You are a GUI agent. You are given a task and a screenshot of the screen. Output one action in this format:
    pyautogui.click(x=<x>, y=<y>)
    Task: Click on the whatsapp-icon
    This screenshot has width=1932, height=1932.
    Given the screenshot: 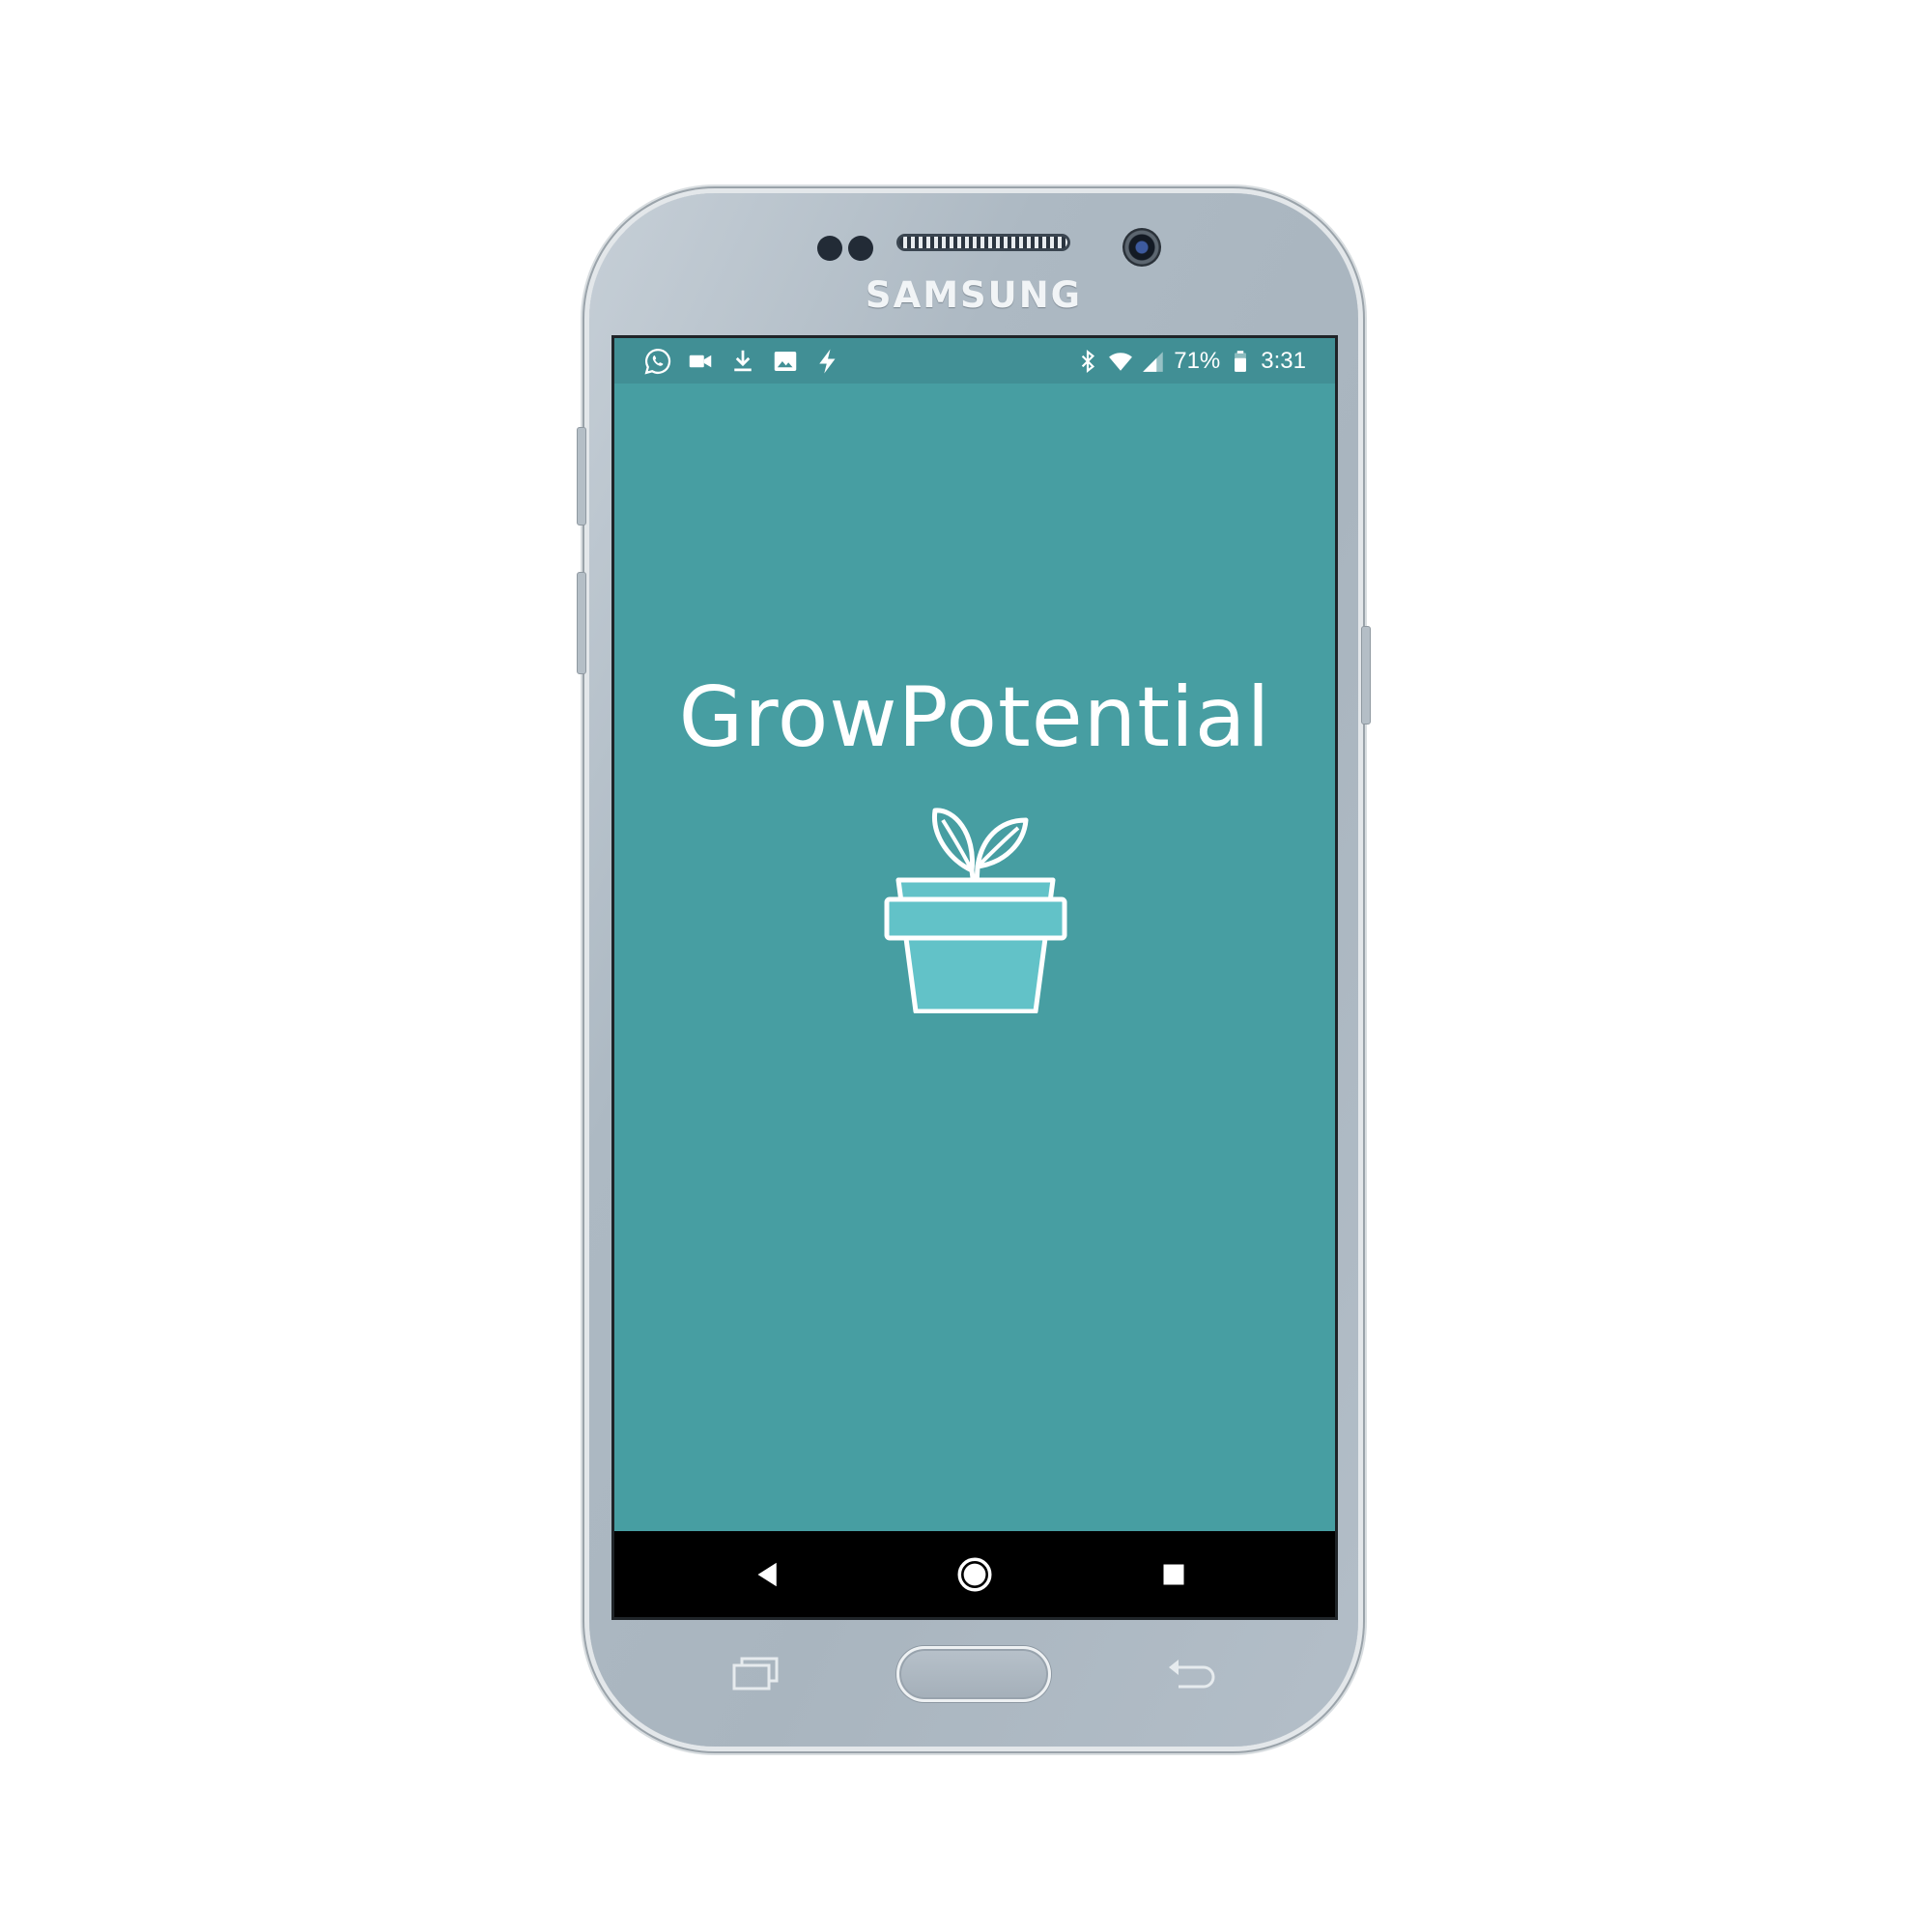 What is the action you would take?
    pyautogui.click(x=657, y=361)
    